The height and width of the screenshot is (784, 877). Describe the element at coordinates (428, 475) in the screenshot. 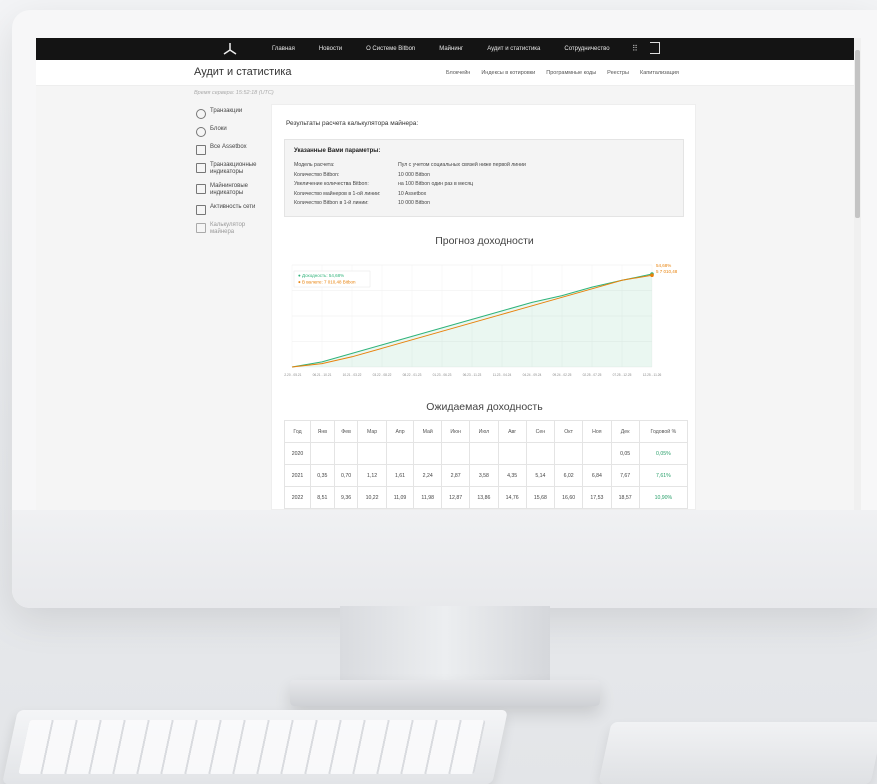

I see `table-cell: 2,24` at that location.